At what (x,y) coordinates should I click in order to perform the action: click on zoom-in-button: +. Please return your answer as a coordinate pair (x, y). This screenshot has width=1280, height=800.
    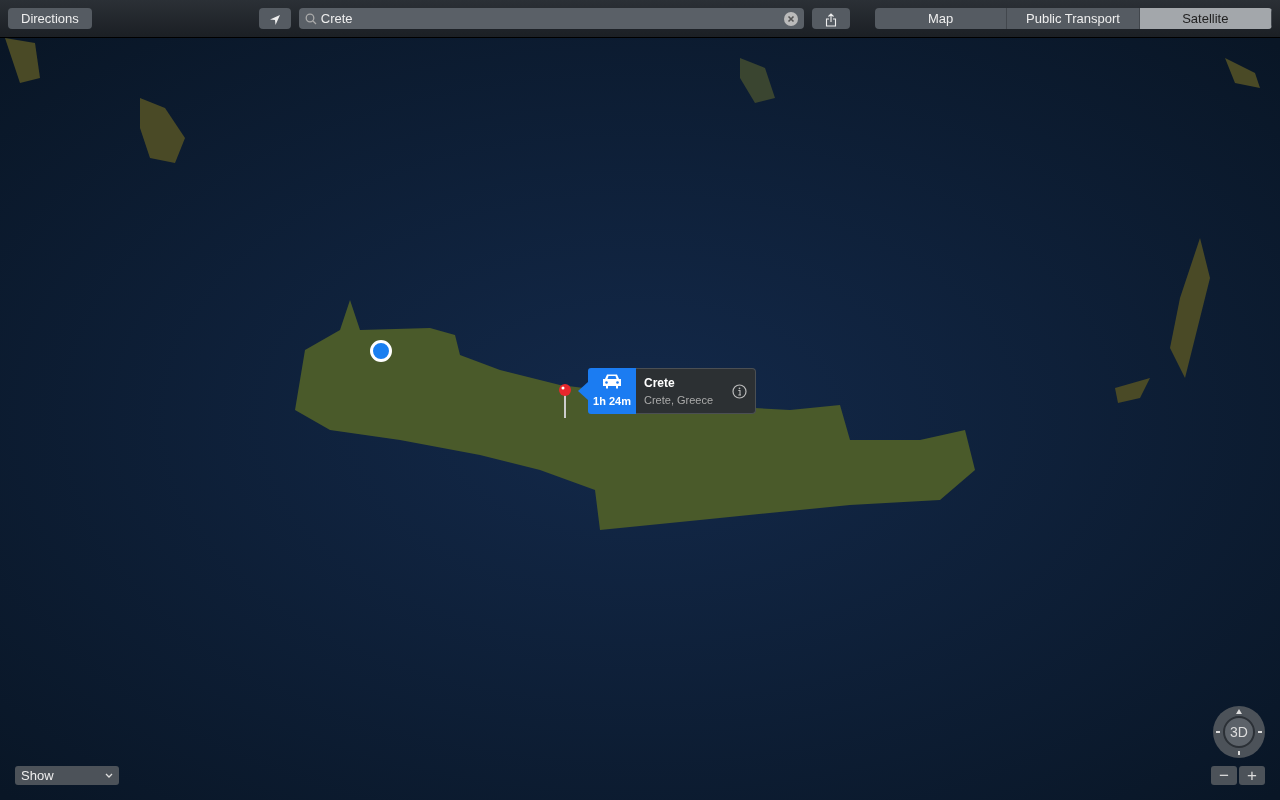
    Looking at the image, I should click on (1252, 775).